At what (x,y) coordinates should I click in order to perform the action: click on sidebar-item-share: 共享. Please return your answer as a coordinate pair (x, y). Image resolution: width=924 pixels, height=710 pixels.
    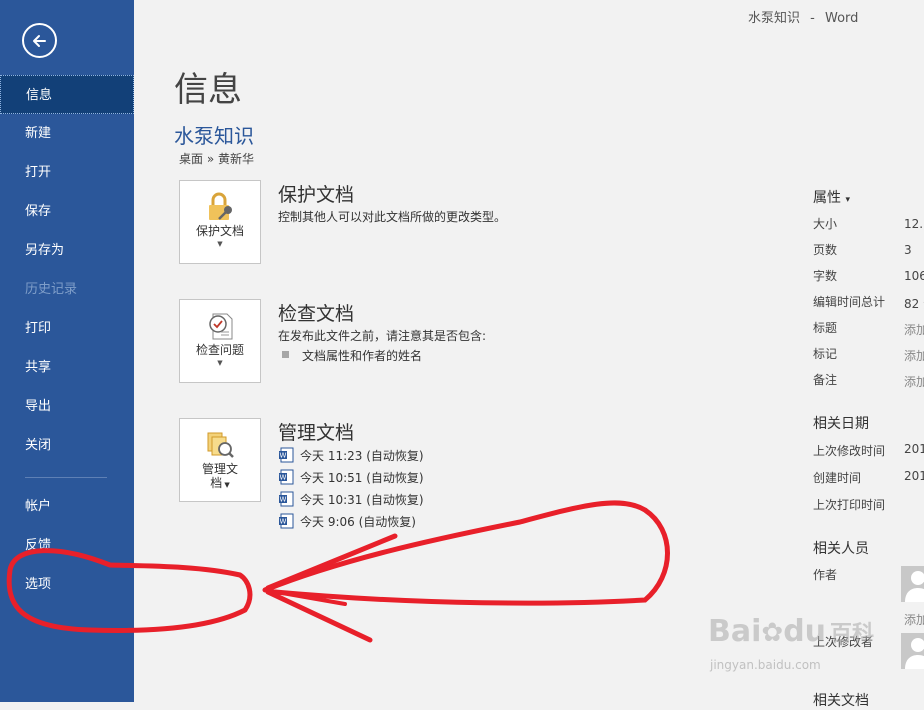
    Looking at the image, I should click on (67, 367).